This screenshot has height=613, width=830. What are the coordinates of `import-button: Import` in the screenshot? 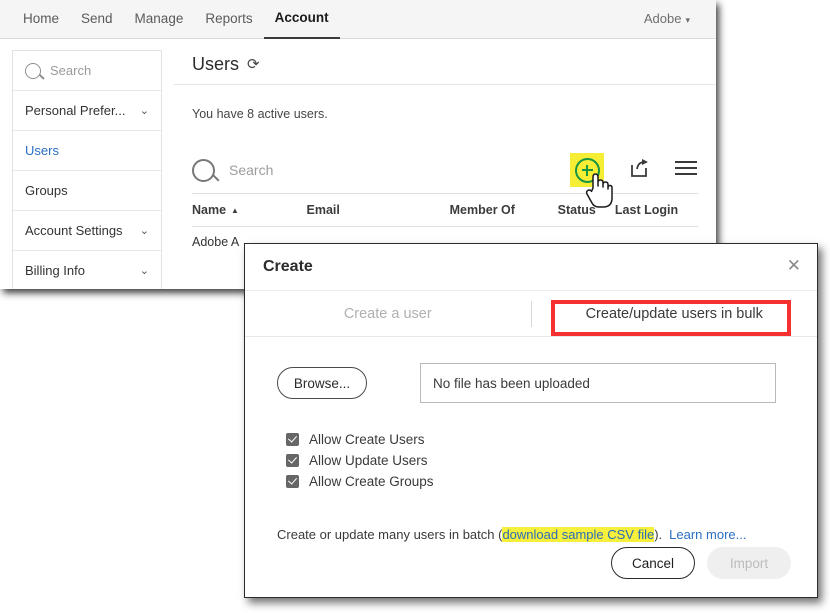 It's located at (749, 563).